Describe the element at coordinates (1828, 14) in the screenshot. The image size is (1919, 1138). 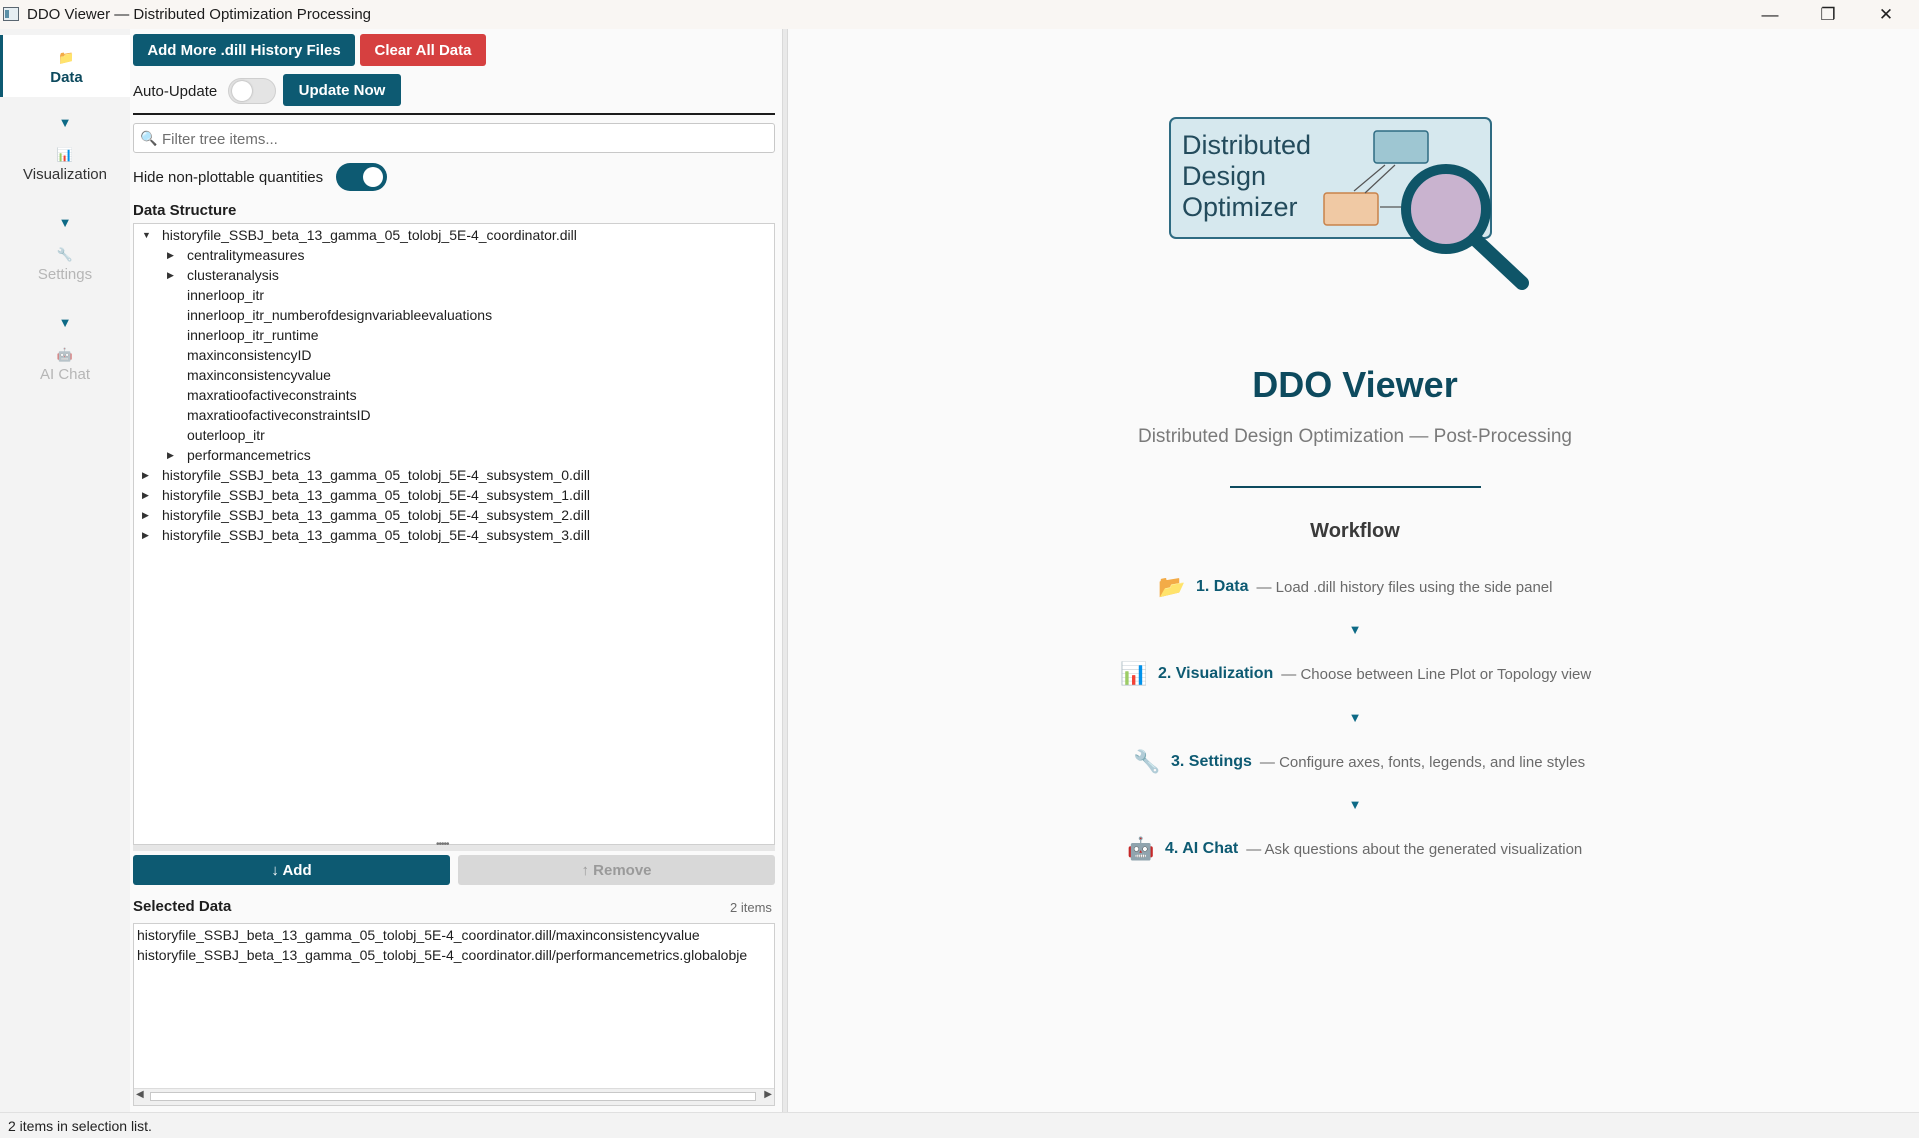
I see `maximize-button: ❐` at that location.